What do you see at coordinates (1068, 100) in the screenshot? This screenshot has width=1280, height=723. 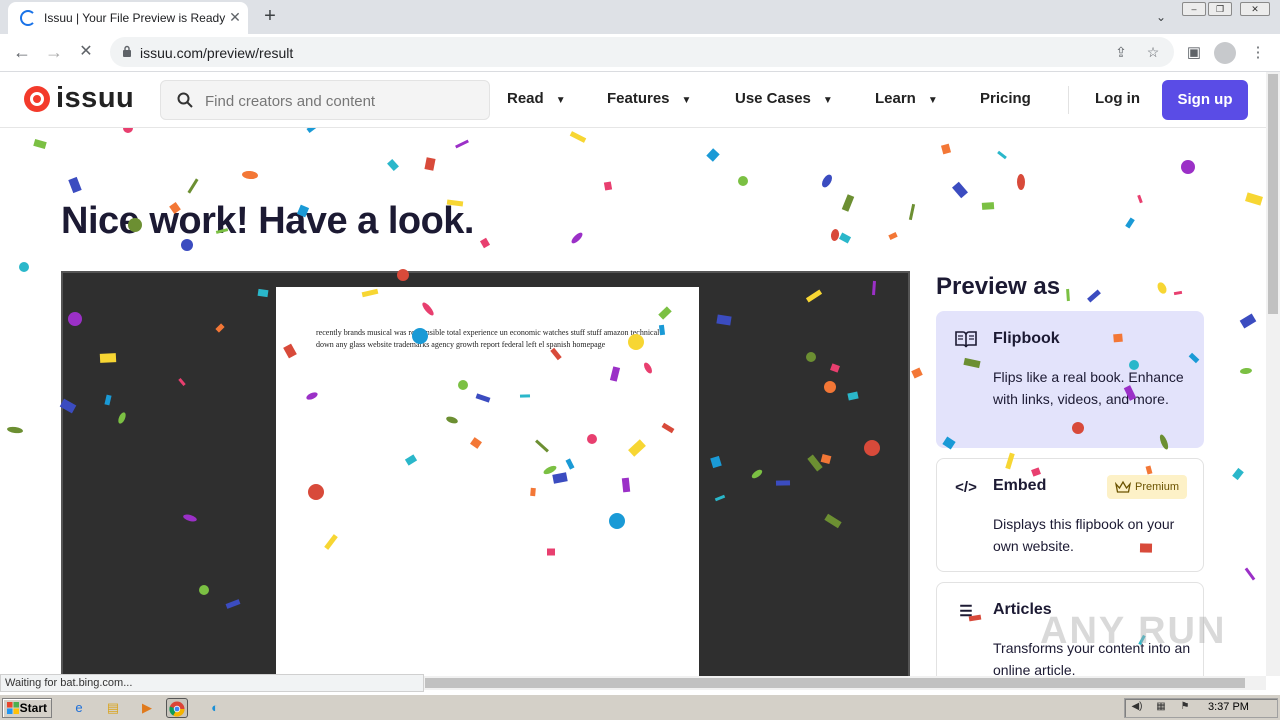 I see `header-divider` at bounding box center [1068, 100].